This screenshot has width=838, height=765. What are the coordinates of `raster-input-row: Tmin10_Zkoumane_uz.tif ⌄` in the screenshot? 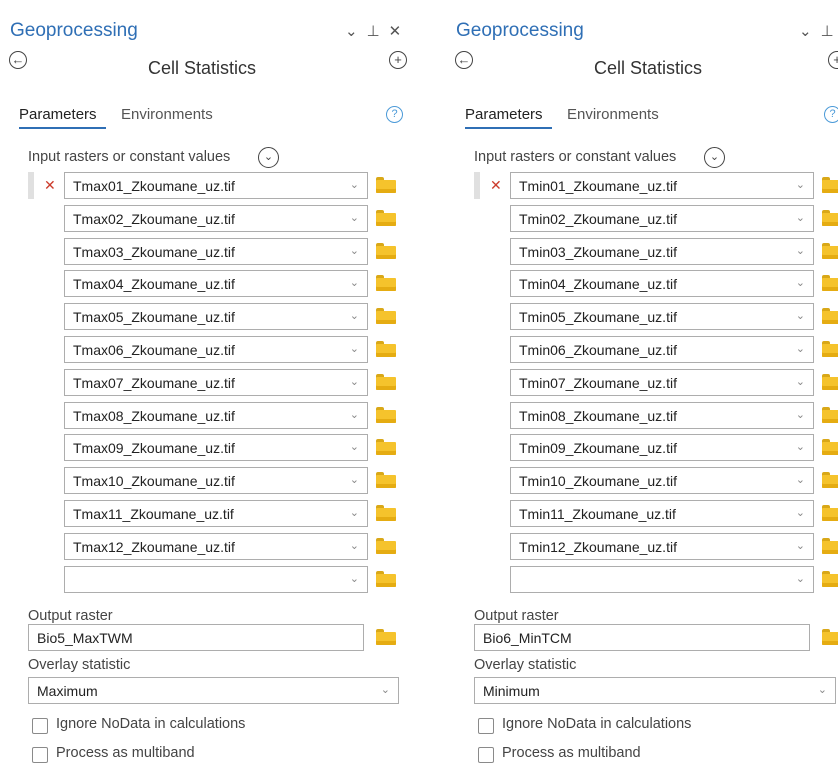 It's located at (662, 480).